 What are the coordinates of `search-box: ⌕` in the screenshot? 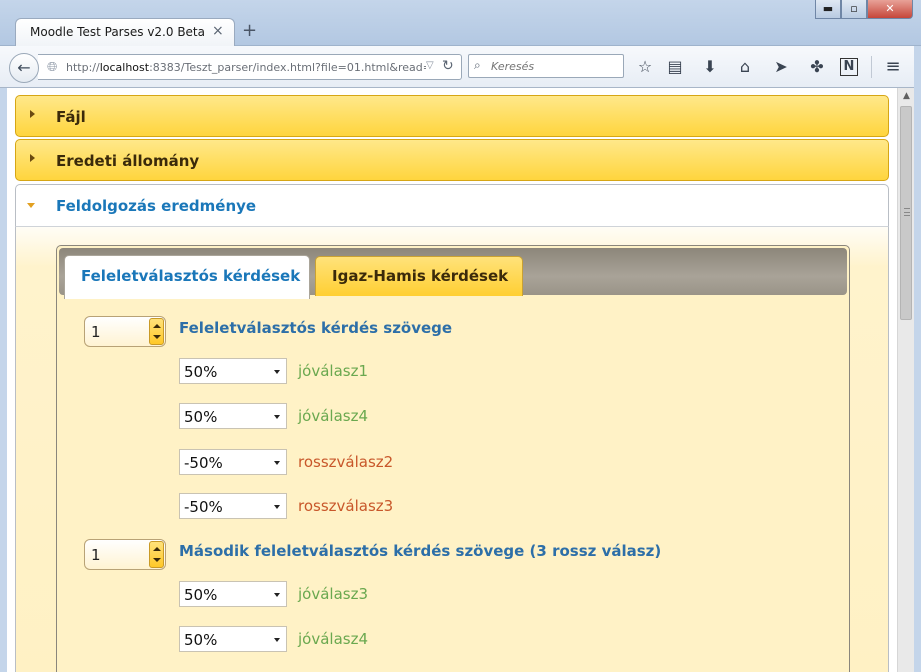 It's located at (546, 66).